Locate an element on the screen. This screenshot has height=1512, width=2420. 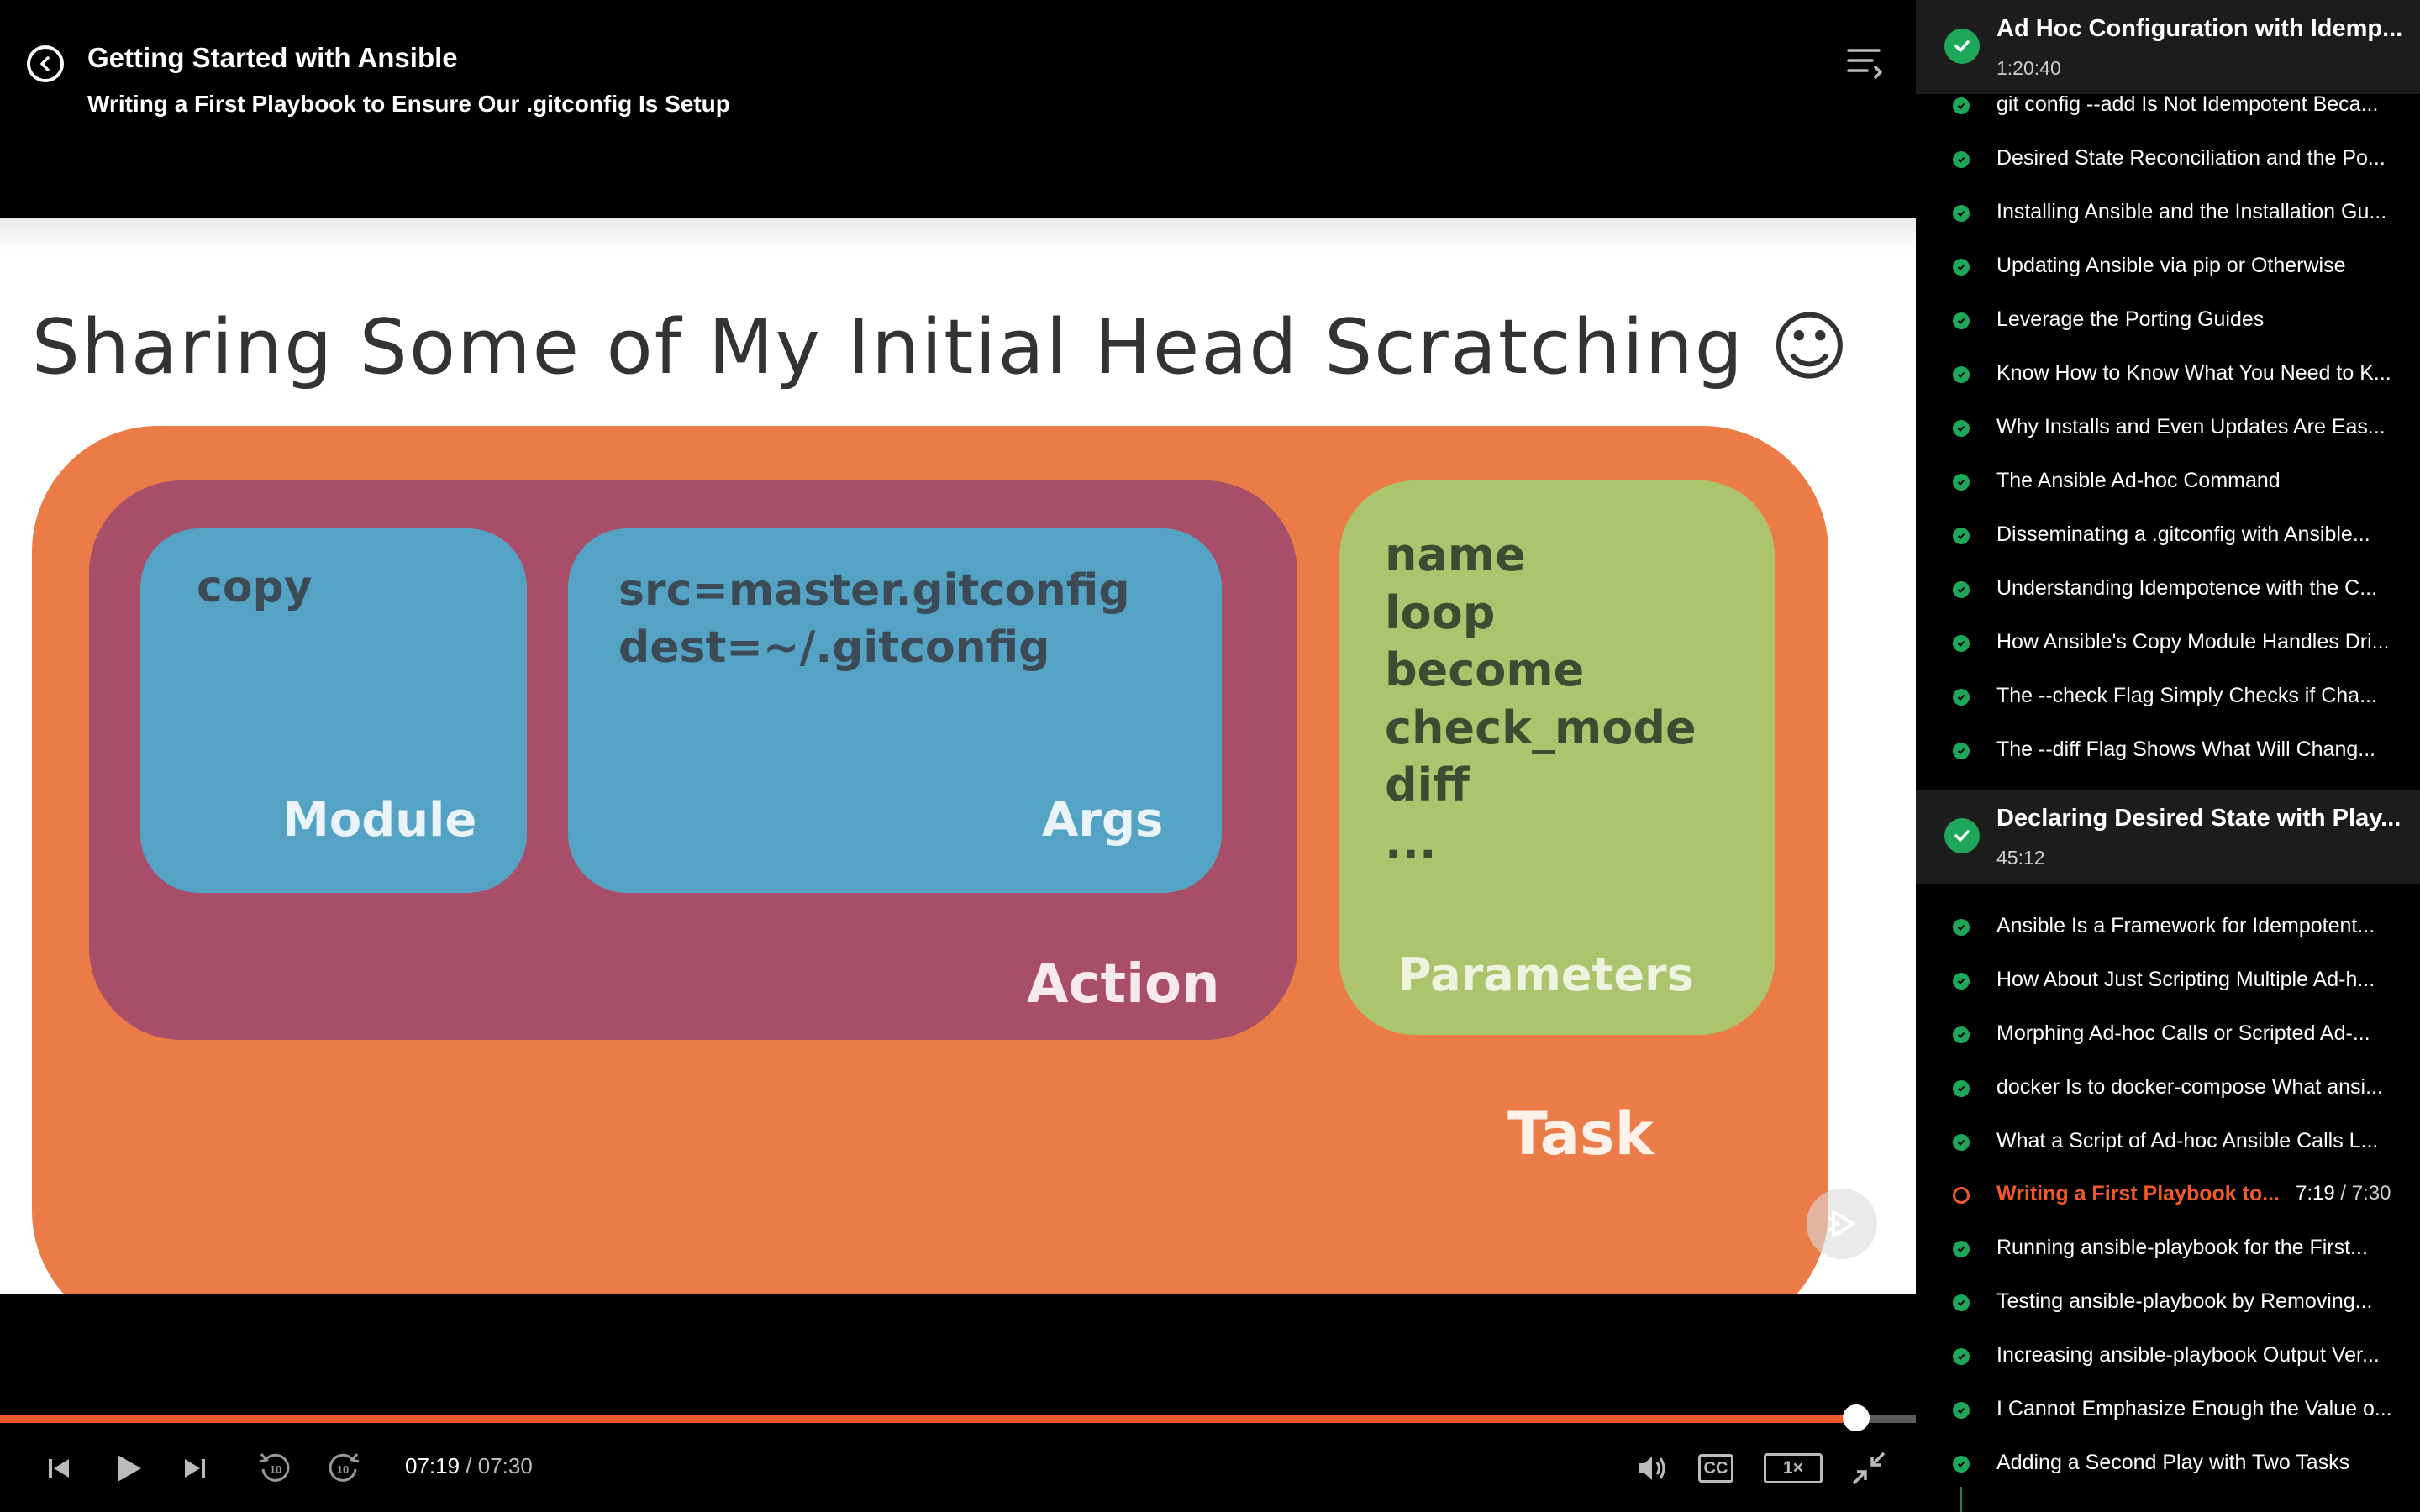
previous-icon is located at coordinates (59, 1468).